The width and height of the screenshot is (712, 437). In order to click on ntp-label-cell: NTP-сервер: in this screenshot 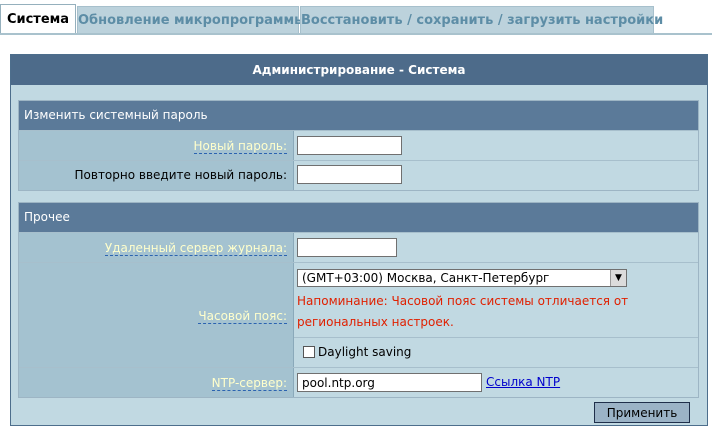, I will do `click(156, 382)`.